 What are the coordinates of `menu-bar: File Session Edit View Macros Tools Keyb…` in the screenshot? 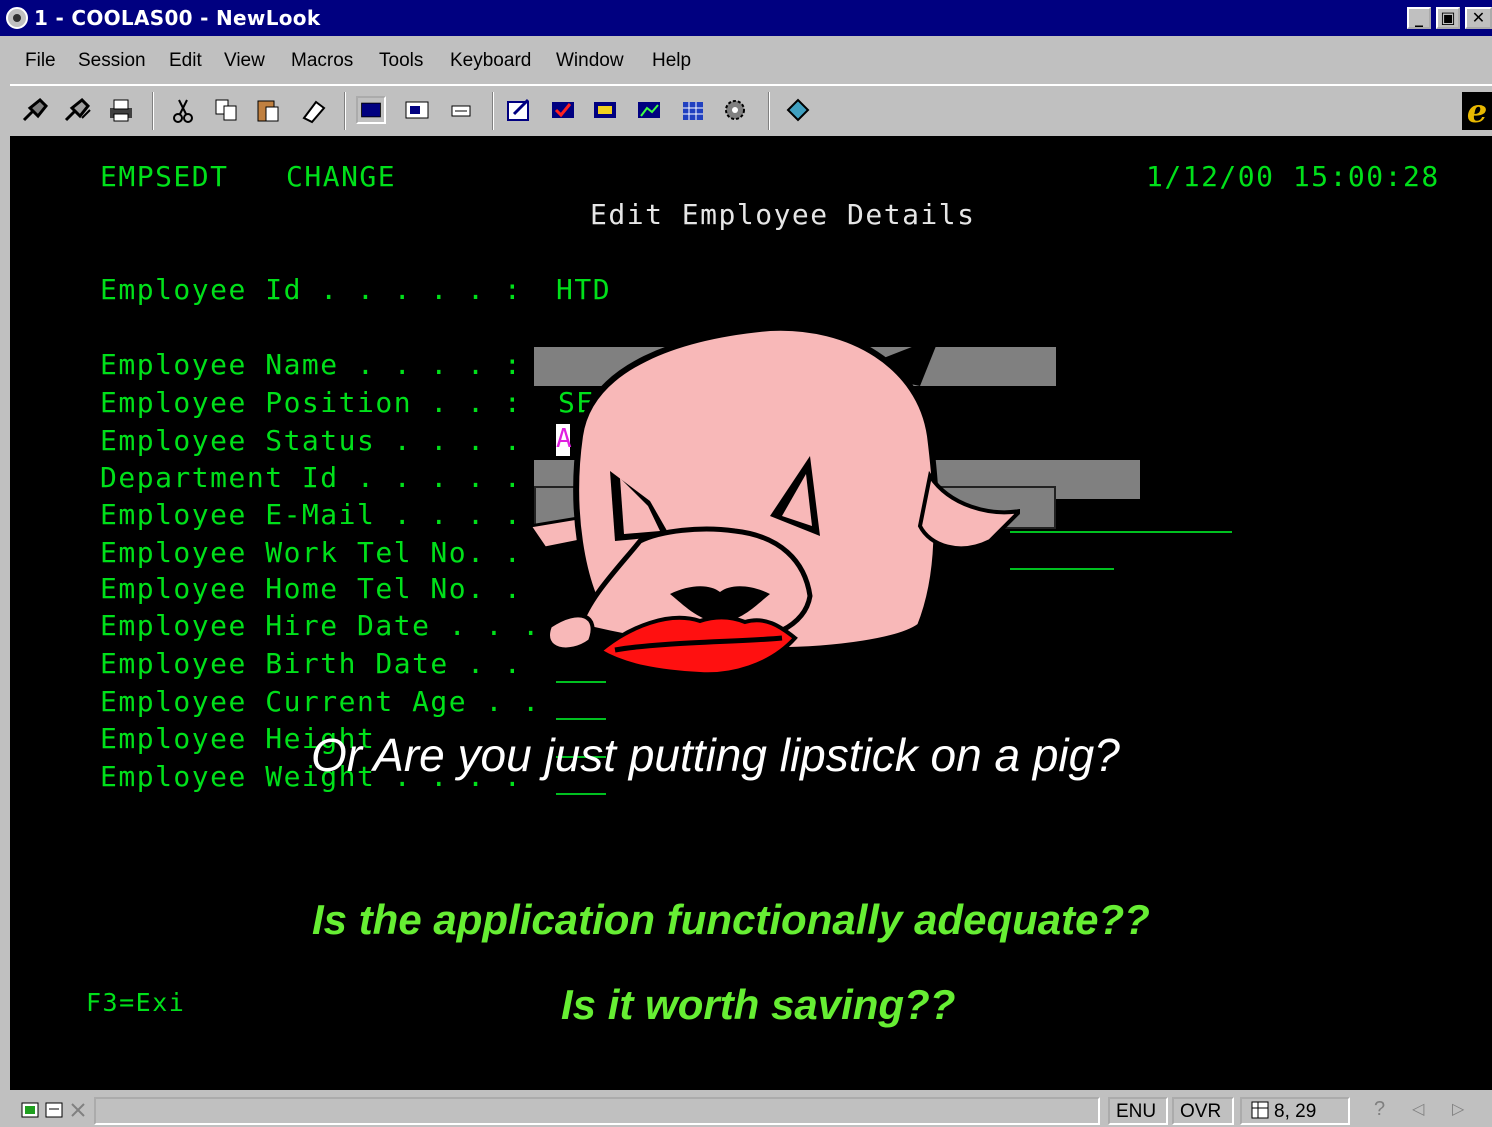 It's located at (751, 62).